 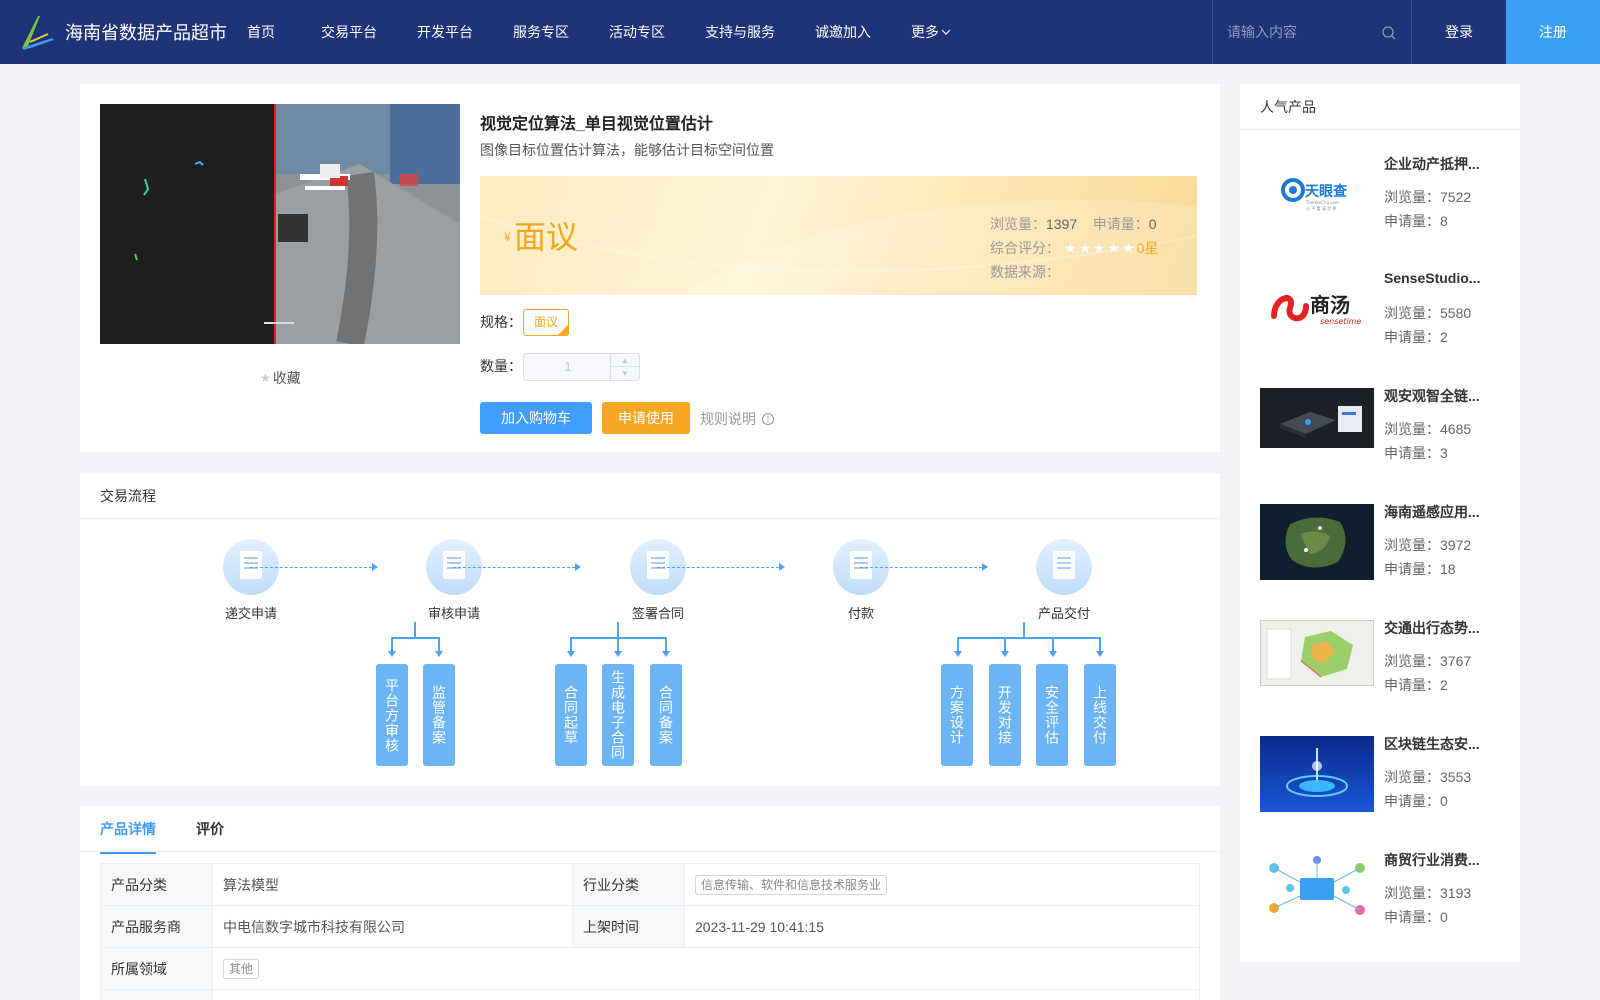 What do you see at coordinates (392, 715) in the screenshot?
I see `sub-step-platform-review: 平台方审核` at bounding box center [392, 715].